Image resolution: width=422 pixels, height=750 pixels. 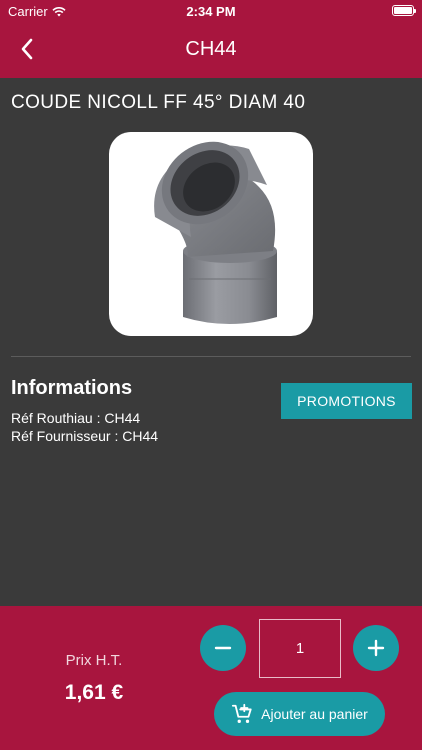 I want to click on price-label: Prix H.T., so click(x=94, y=660).